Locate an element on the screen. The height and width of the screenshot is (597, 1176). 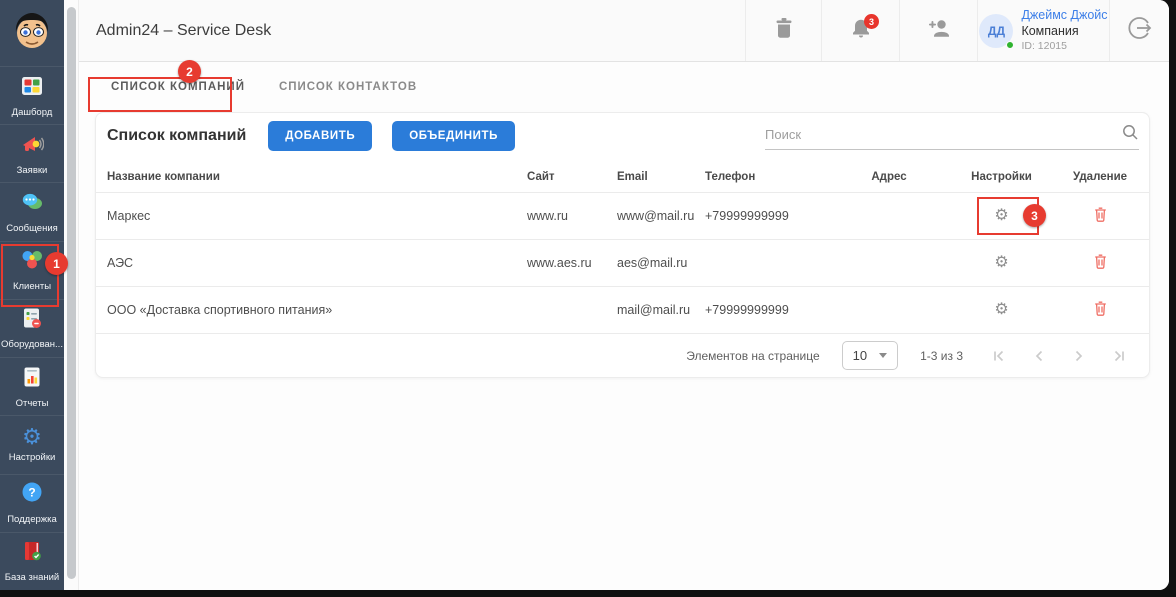
tab-company-list: СПИСОК КОМПАНИЙ is located at coordinates (178, 87).